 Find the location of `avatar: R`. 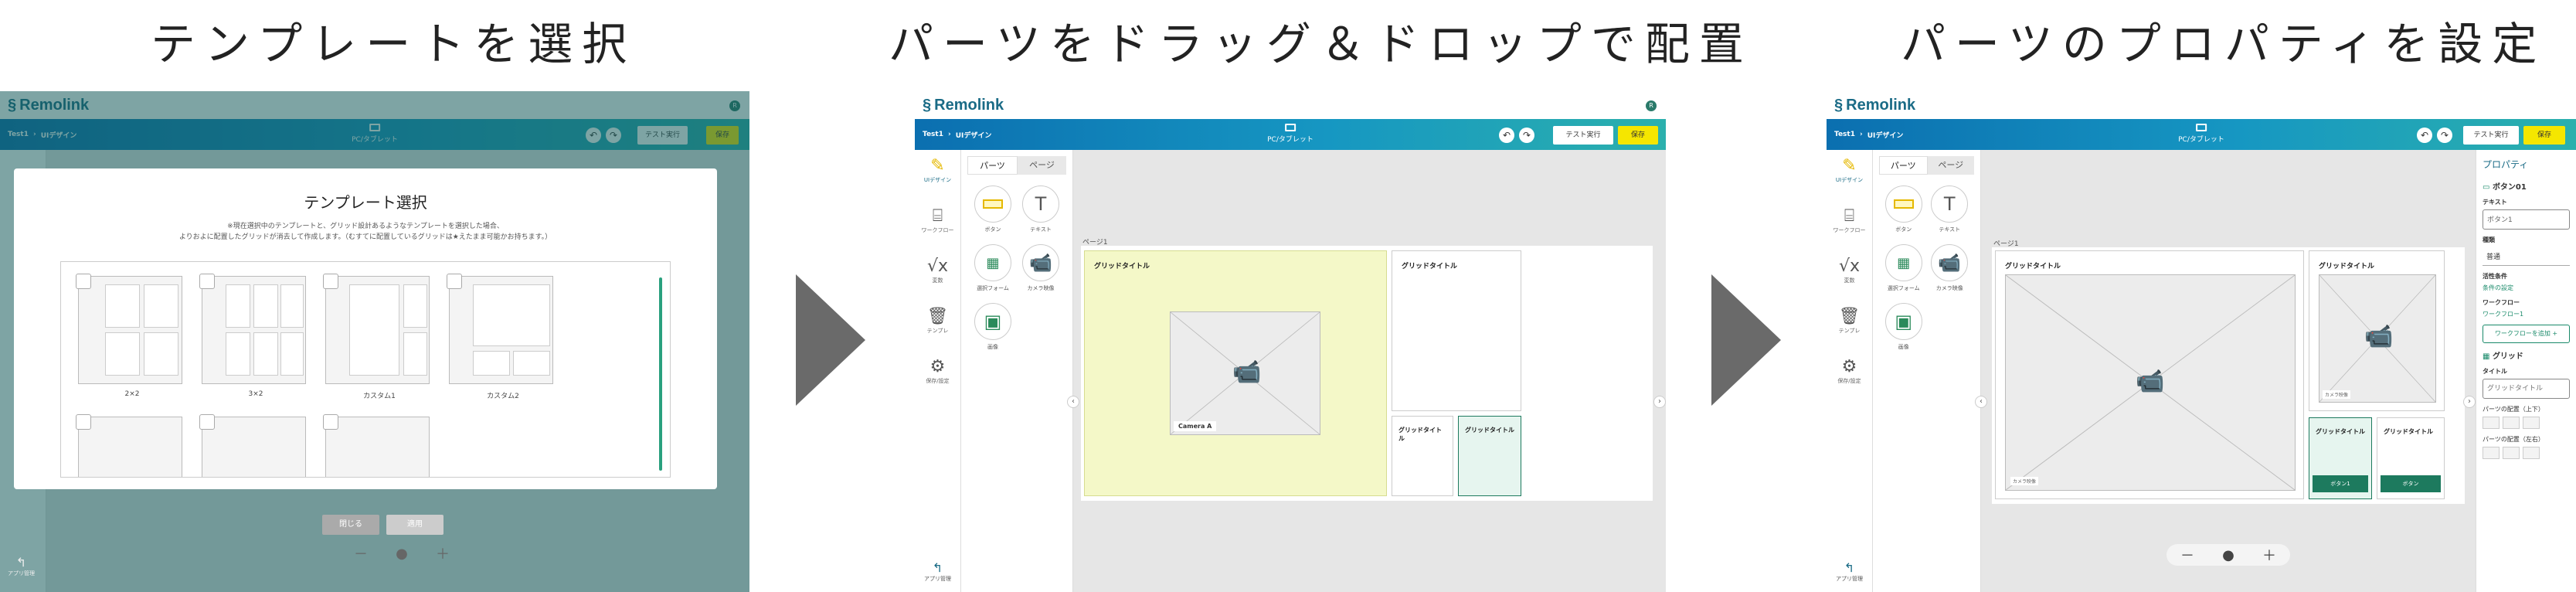

avatar: R is located at coordinates (1651, 105).